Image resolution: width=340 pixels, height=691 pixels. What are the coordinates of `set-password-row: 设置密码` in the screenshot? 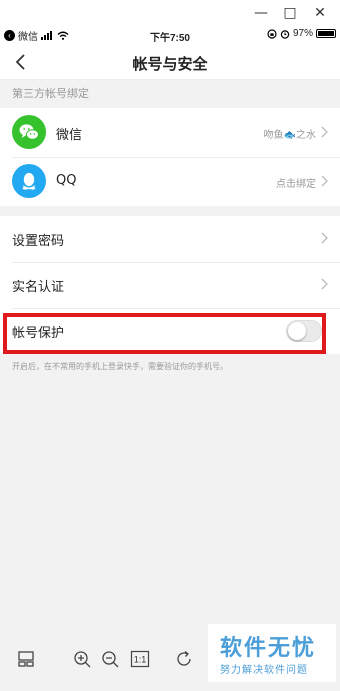 It's located at (170, 239).